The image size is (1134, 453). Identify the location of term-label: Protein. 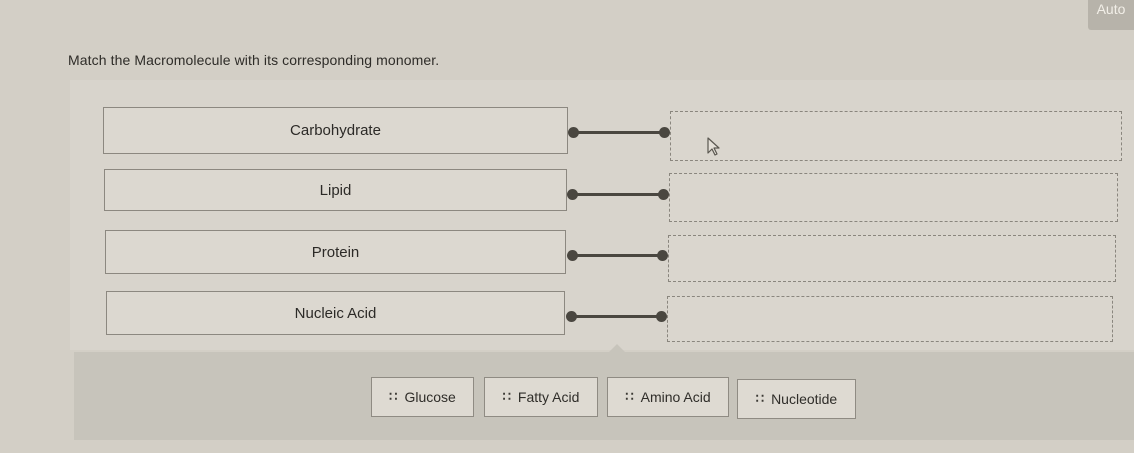
(335, 252).